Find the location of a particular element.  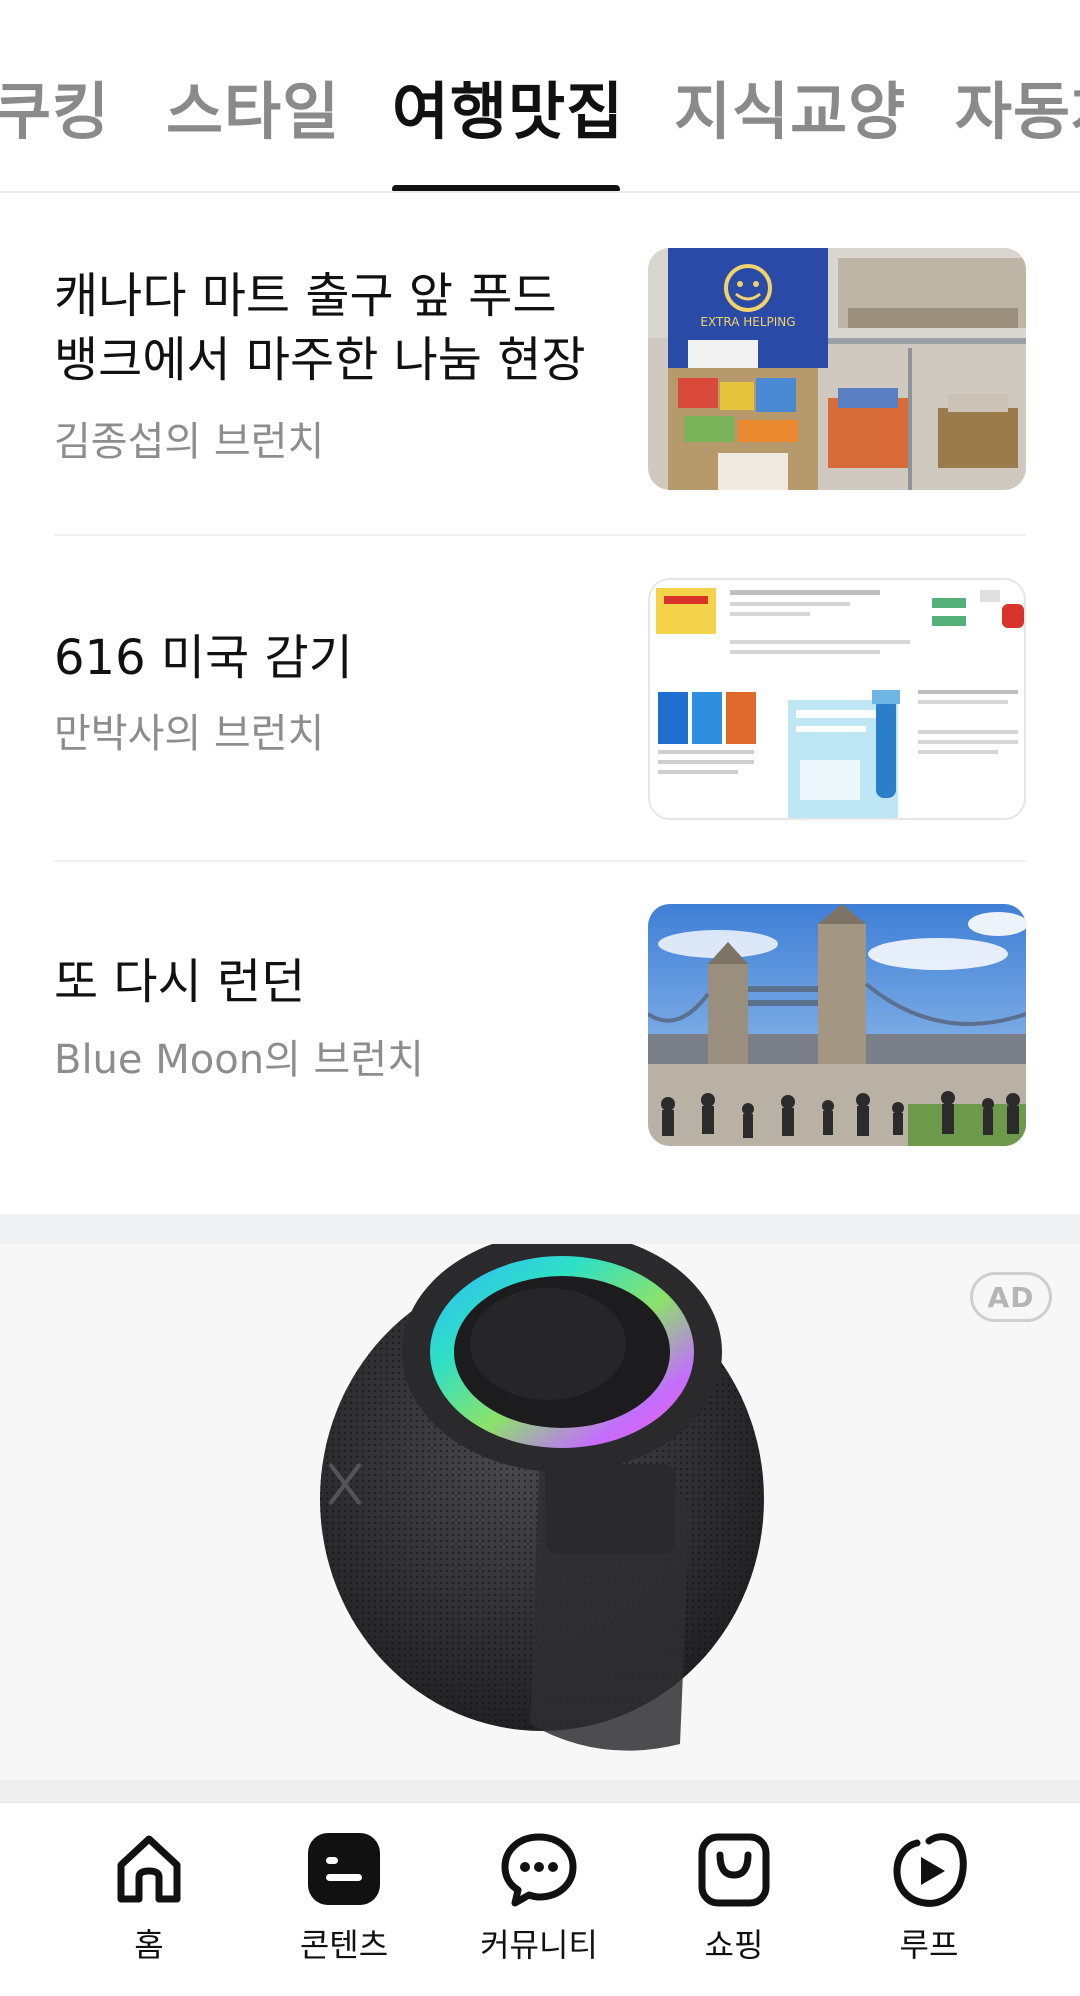

tab-cooking: 쿠킹 is located at coordinates (55, 112).